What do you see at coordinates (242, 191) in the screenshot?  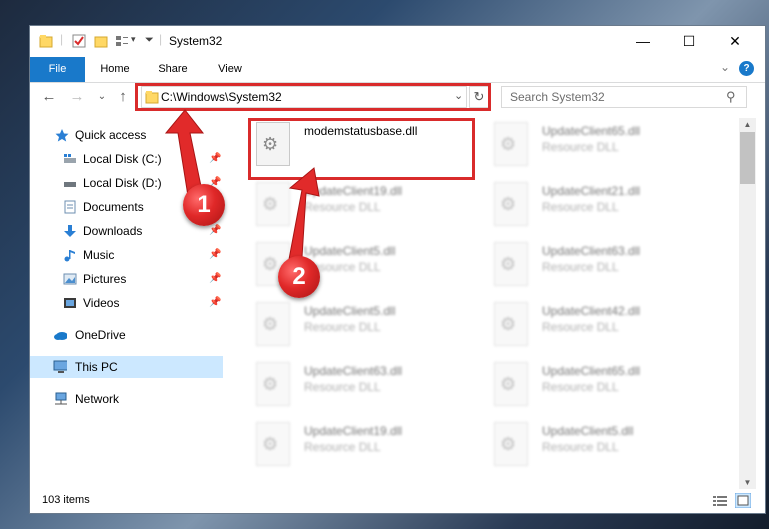 I see `annotation-arrows` at bounding box center [242, 191].